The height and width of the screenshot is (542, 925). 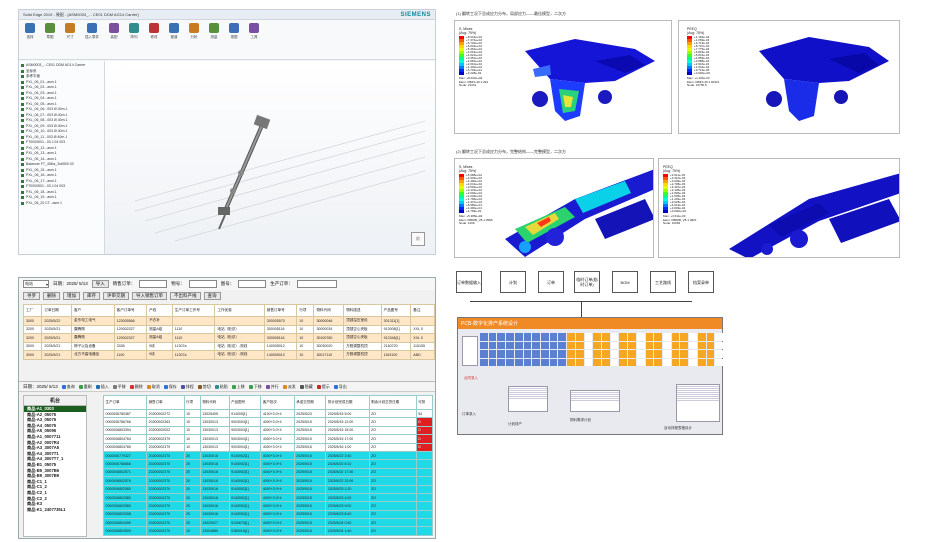 I want to click on ribbon-2-button: 尺寸, so click(x=70, y=39).